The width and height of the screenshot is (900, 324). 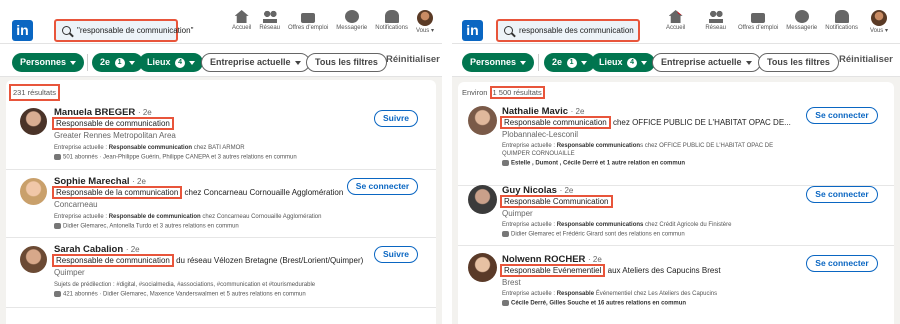 I want to click on person-headline: Responsable de communication, so click(x=113, y=123).